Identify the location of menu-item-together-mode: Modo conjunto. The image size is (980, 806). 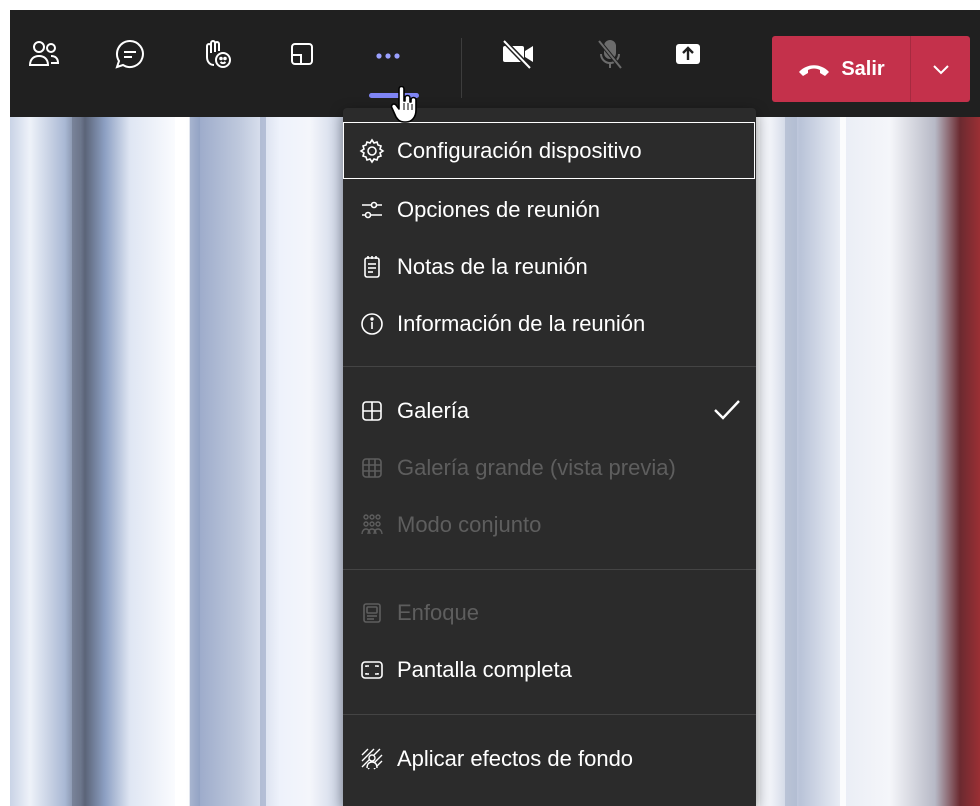
(549, 524).